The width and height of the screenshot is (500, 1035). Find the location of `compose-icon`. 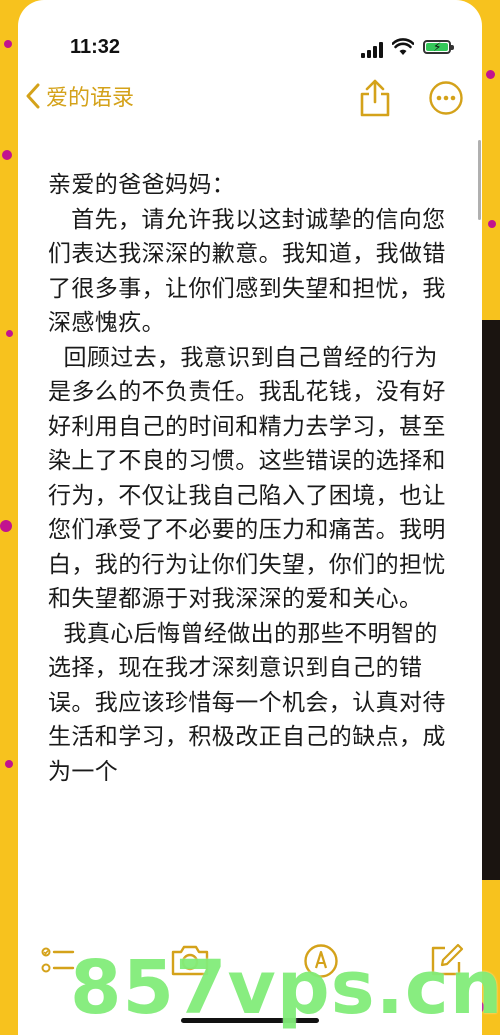

compose-icon is located at coordinates (446, 961).